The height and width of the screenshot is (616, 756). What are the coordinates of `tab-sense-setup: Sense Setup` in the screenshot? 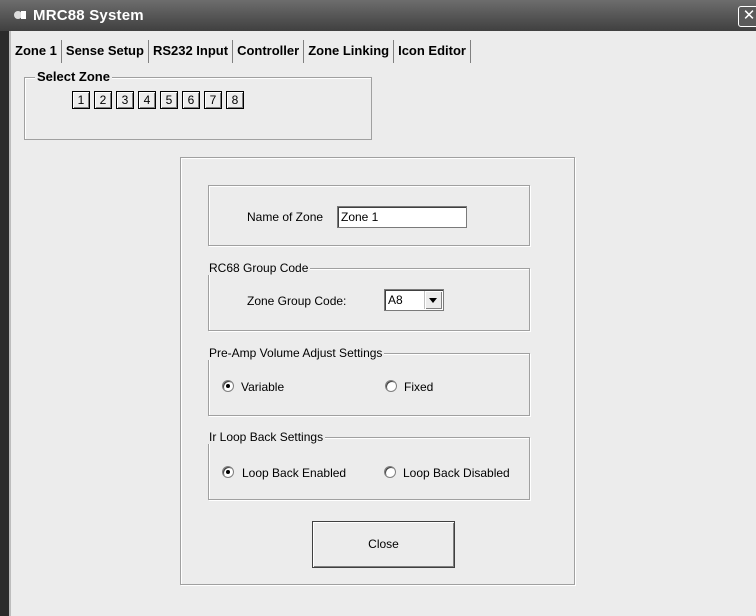 It's located at (105, 51).